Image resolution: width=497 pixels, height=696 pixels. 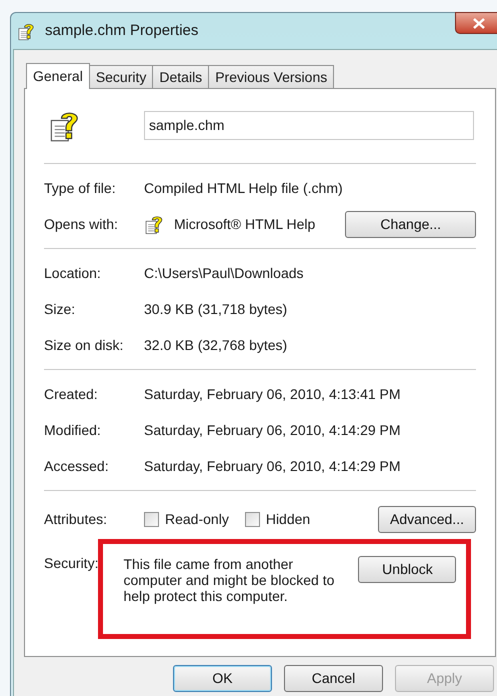 I want to click on tab: Previous Versions, so click(x=271, y=76).